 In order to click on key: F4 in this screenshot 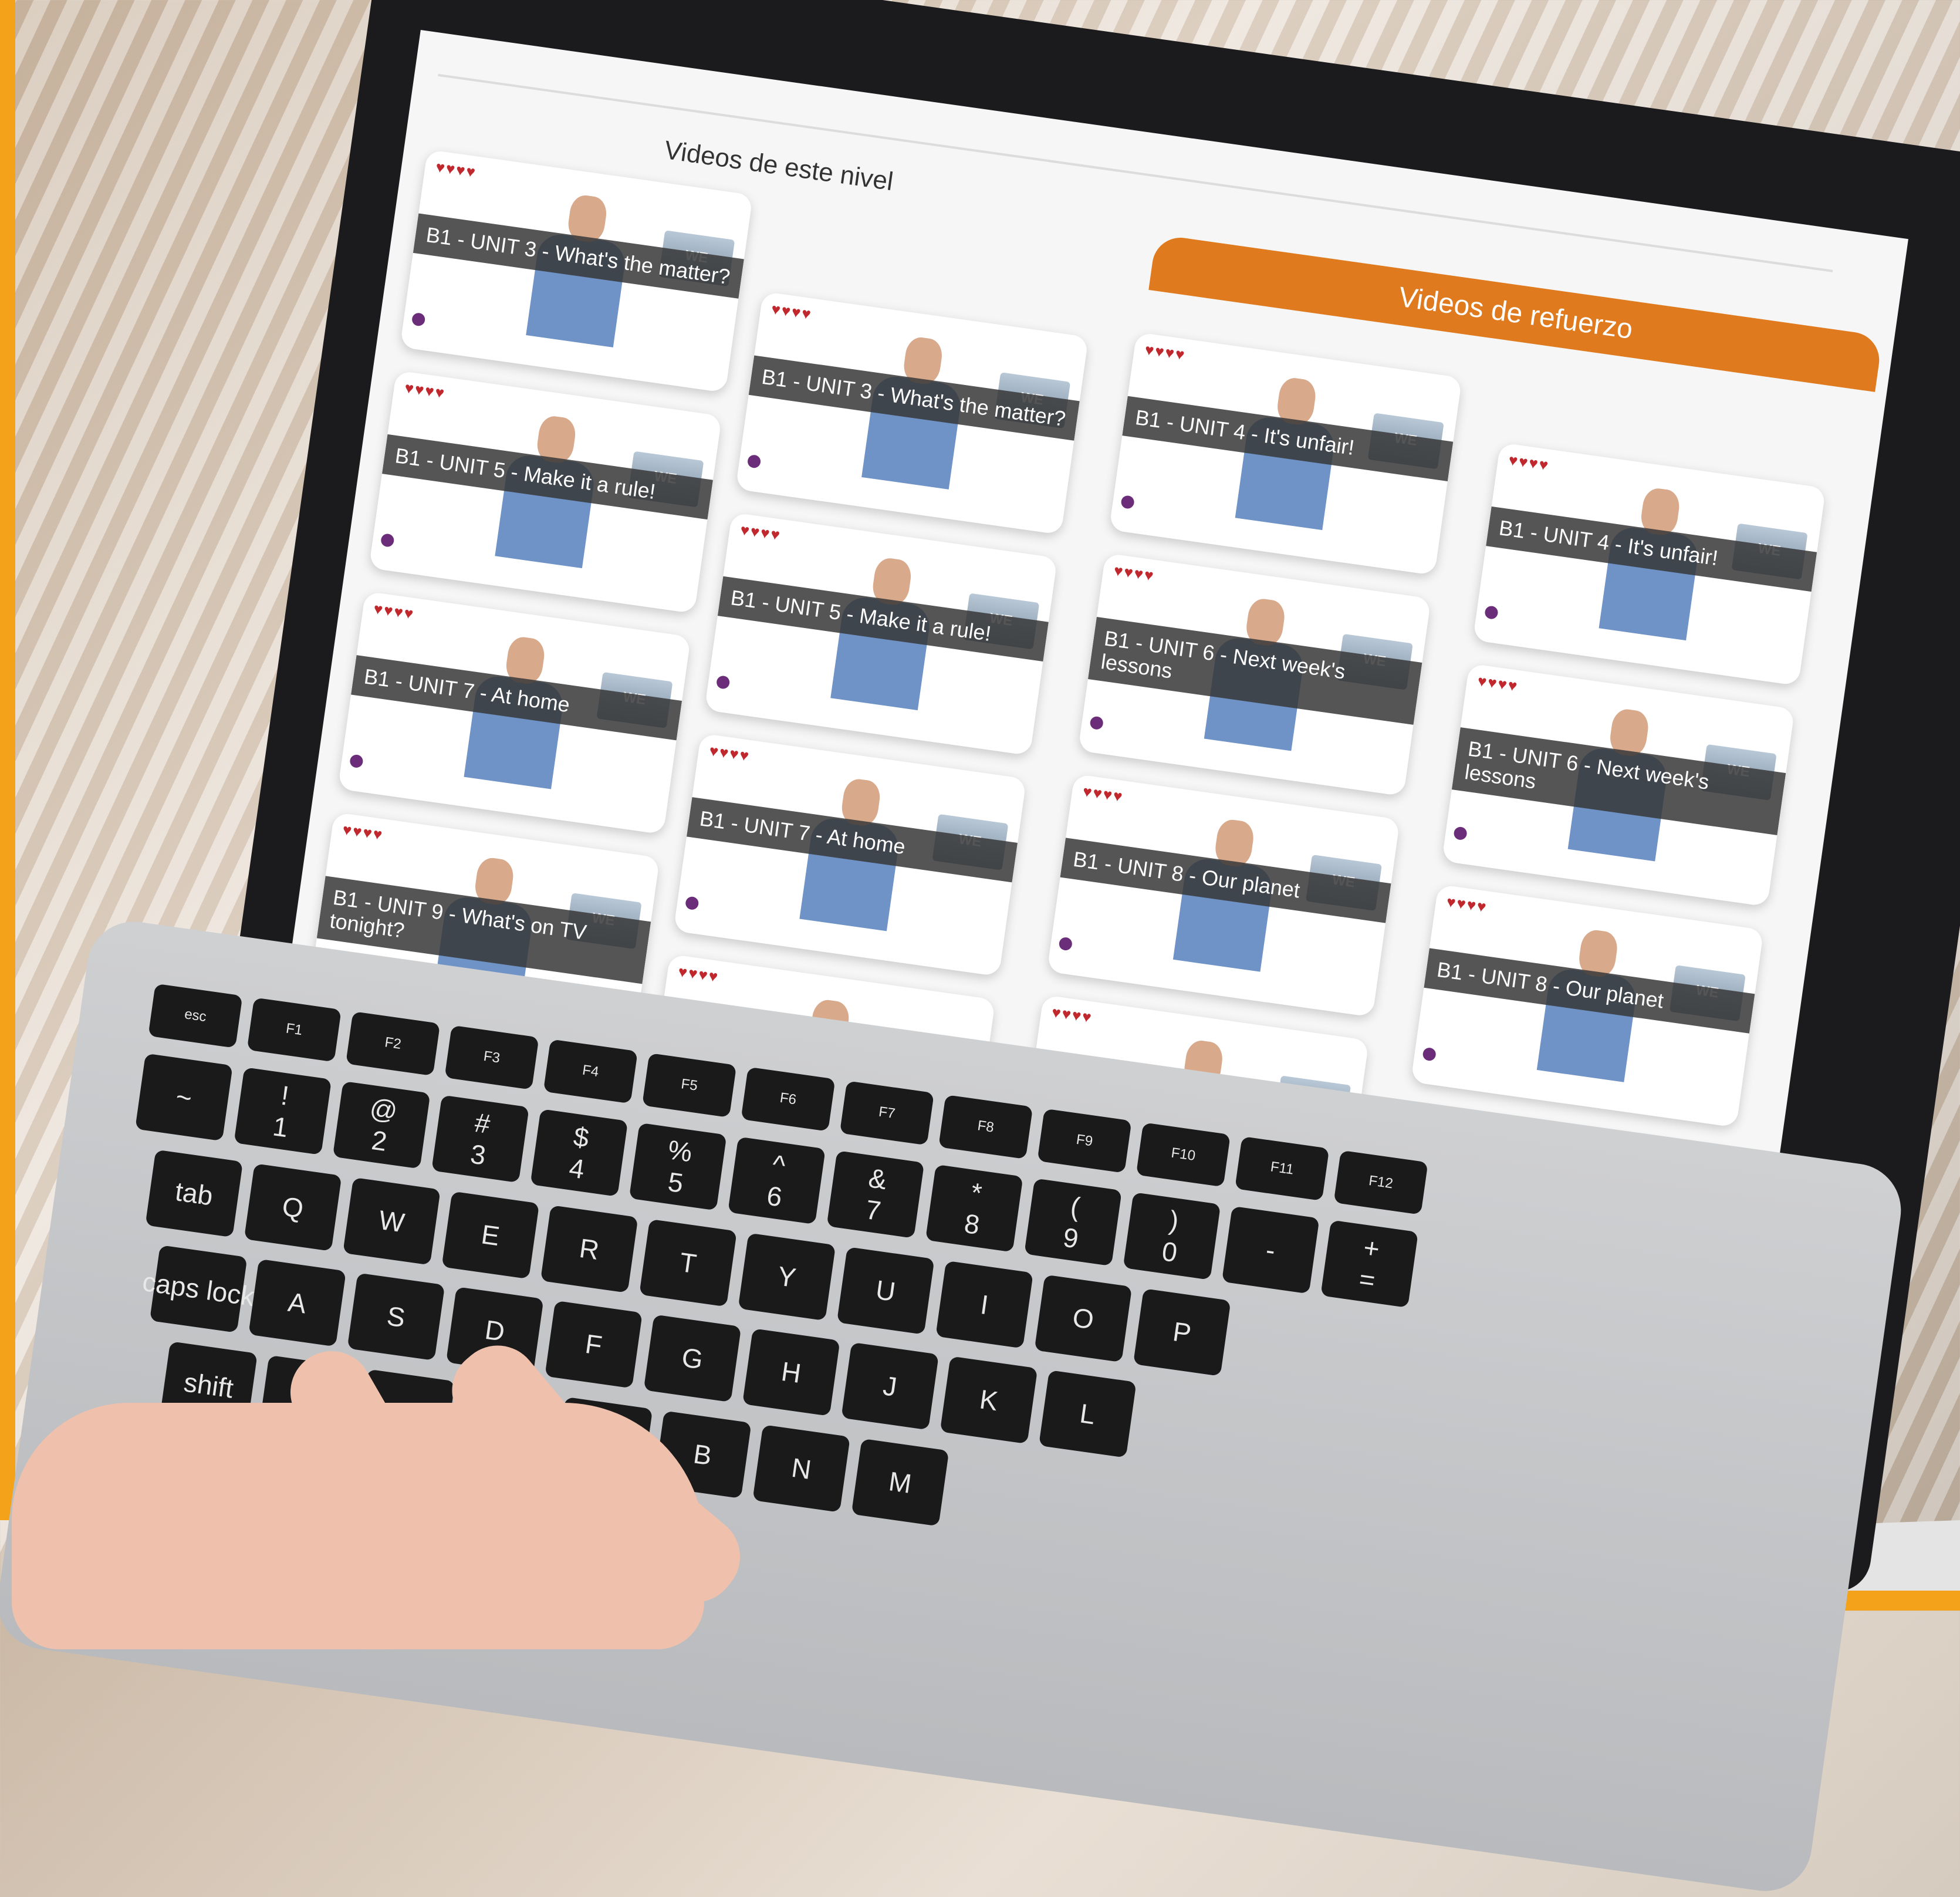, I will do `click(590, 1071)`.